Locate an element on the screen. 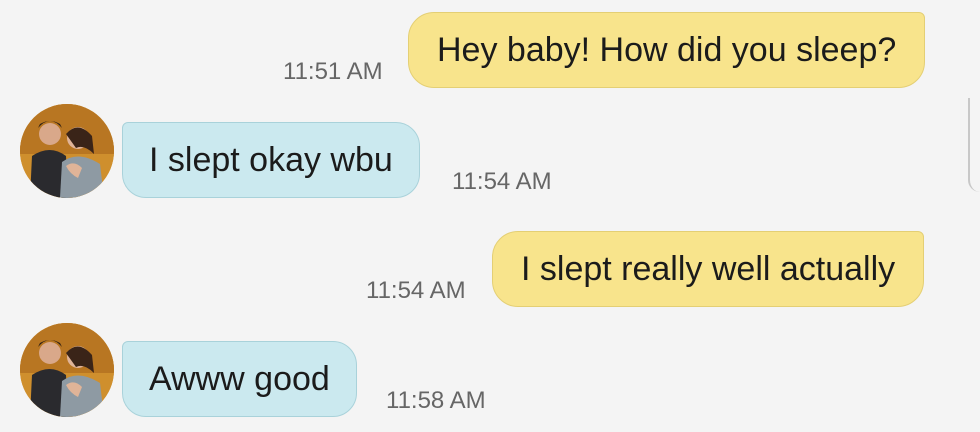 This screenshot has width=980, height=432. message-text: Awww good is located at coordinates (239, 378).